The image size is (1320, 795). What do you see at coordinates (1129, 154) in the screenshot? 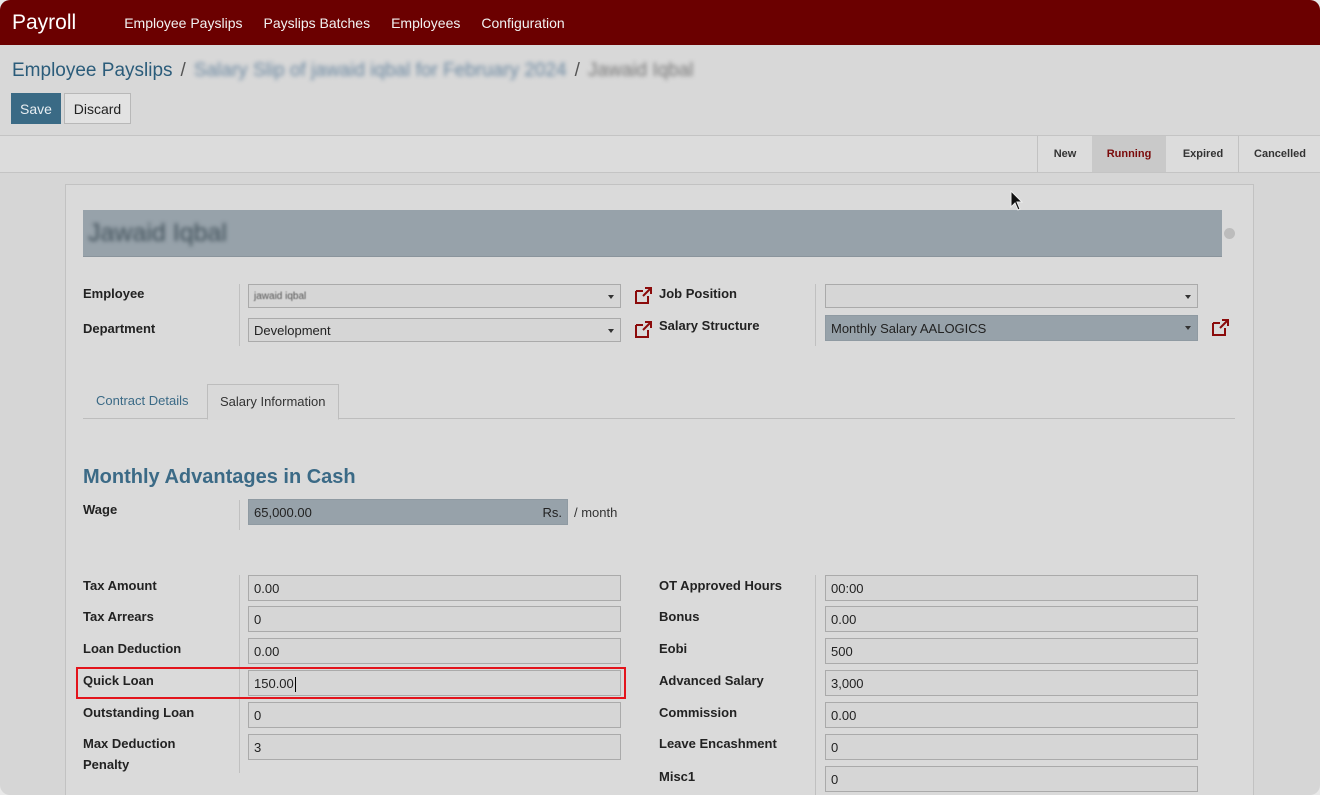
I see `stage-running: Running` at bounding box center [1129, 154].